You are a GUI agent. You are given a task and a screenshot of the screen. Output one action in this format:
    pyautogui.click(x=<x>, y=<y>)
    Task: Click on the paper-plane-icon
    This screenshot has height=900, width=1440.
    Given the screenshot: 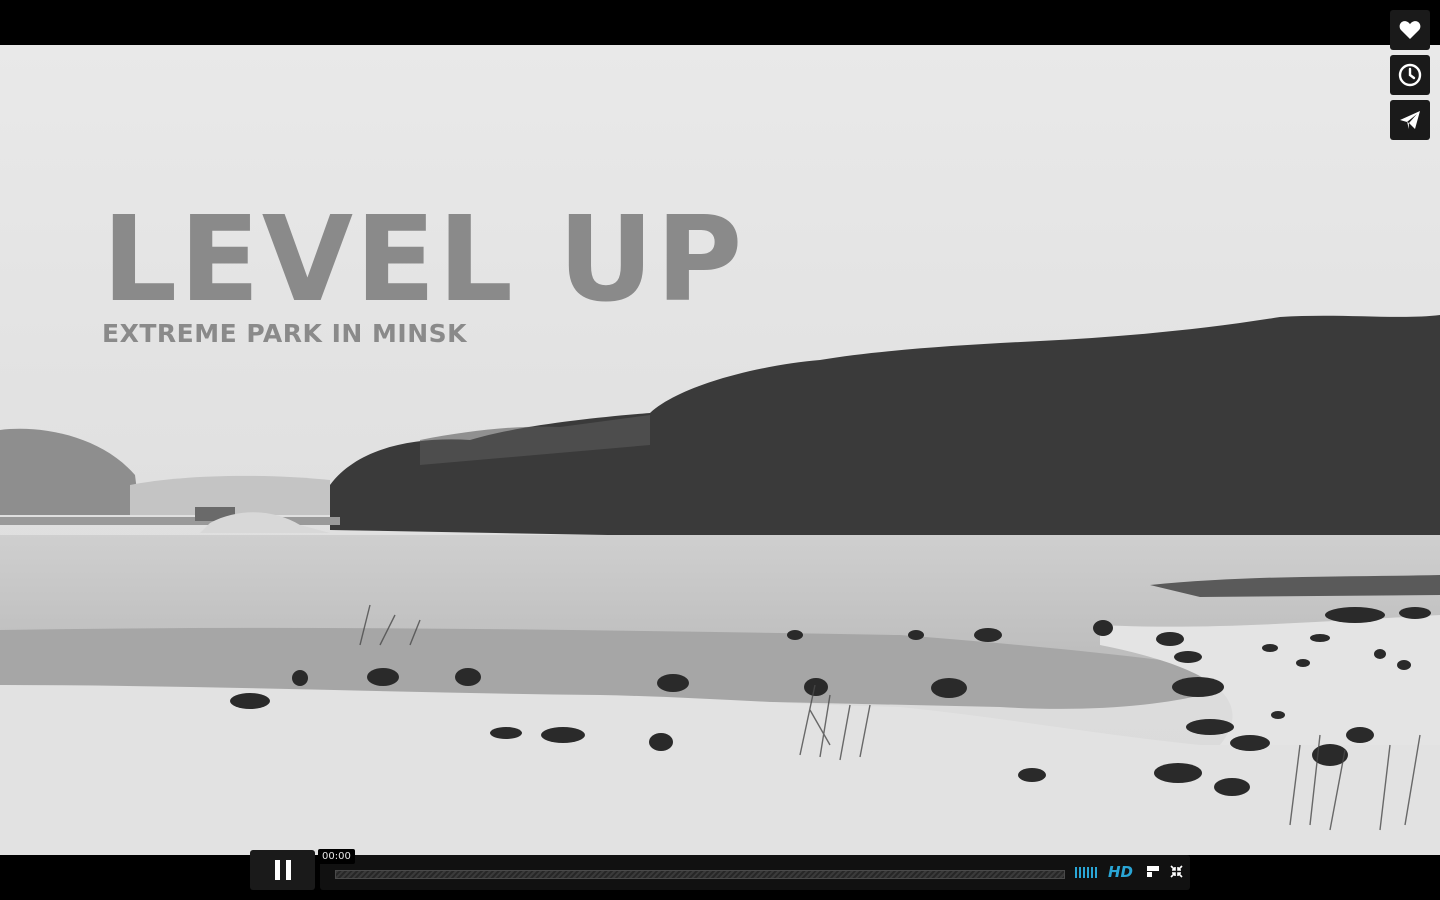 What is the action you would take?
    pyautogui.click(x=1410, y=120)
    